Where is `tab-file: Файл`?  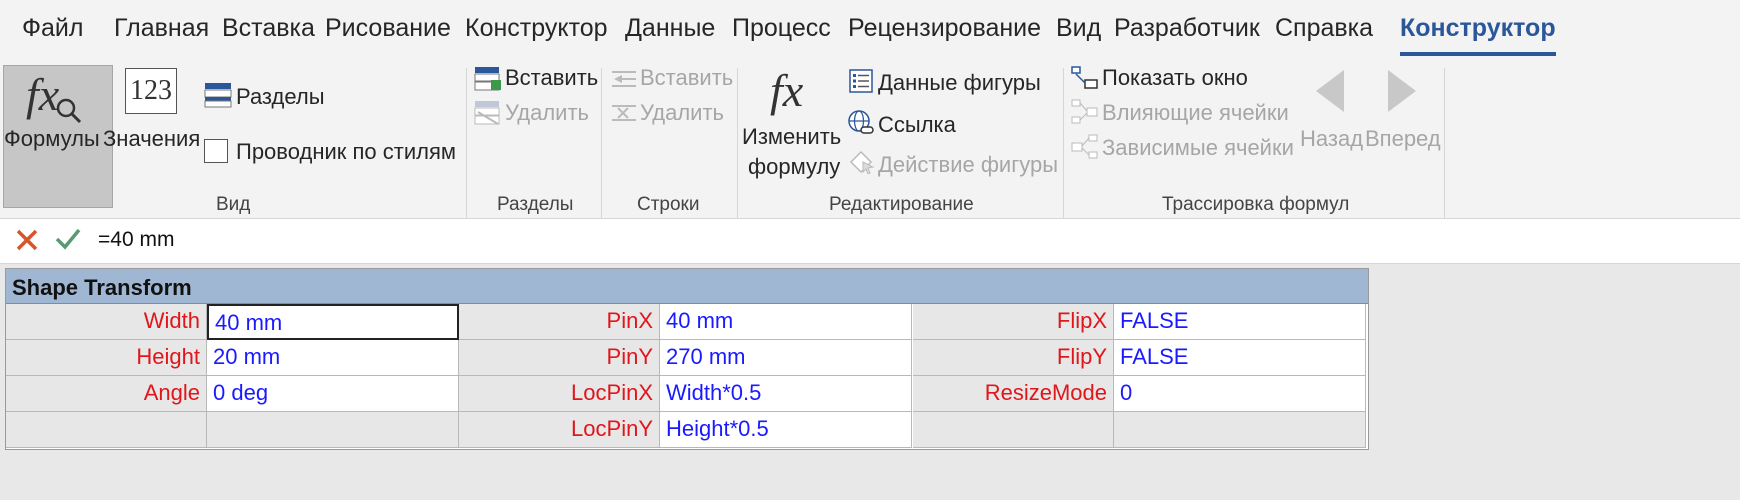 tab-file: Файл is located at coordinates (52, 28).